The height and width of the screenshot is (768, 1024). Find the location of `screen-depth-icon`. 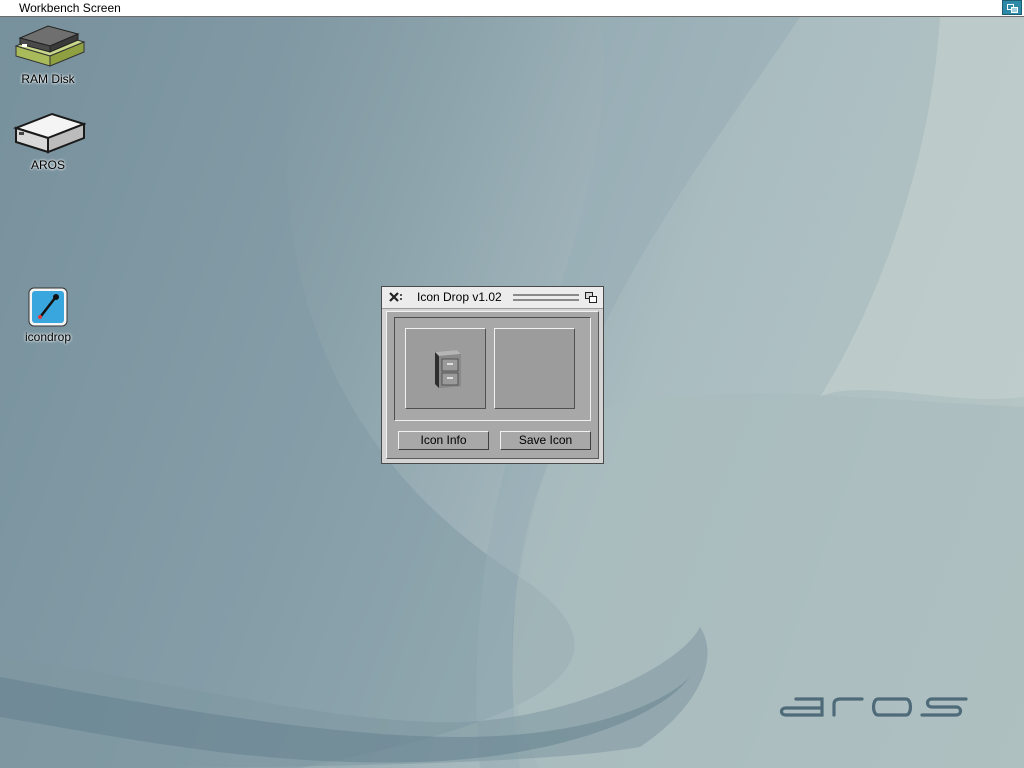

screen-depth-icon is located at coordinates (1012, 7).